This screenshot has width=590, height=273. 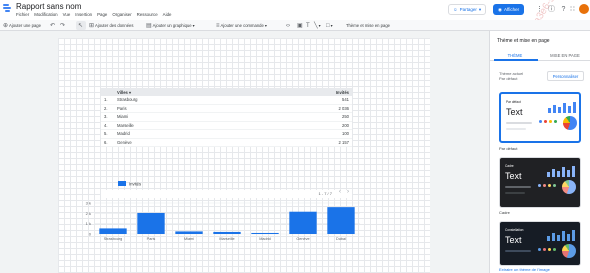 What do you see at coordinates (524, 269) in the screenshot?
I see `extract-theme-link: Extraire un thème de l'image` at bounding box center [524, 269].